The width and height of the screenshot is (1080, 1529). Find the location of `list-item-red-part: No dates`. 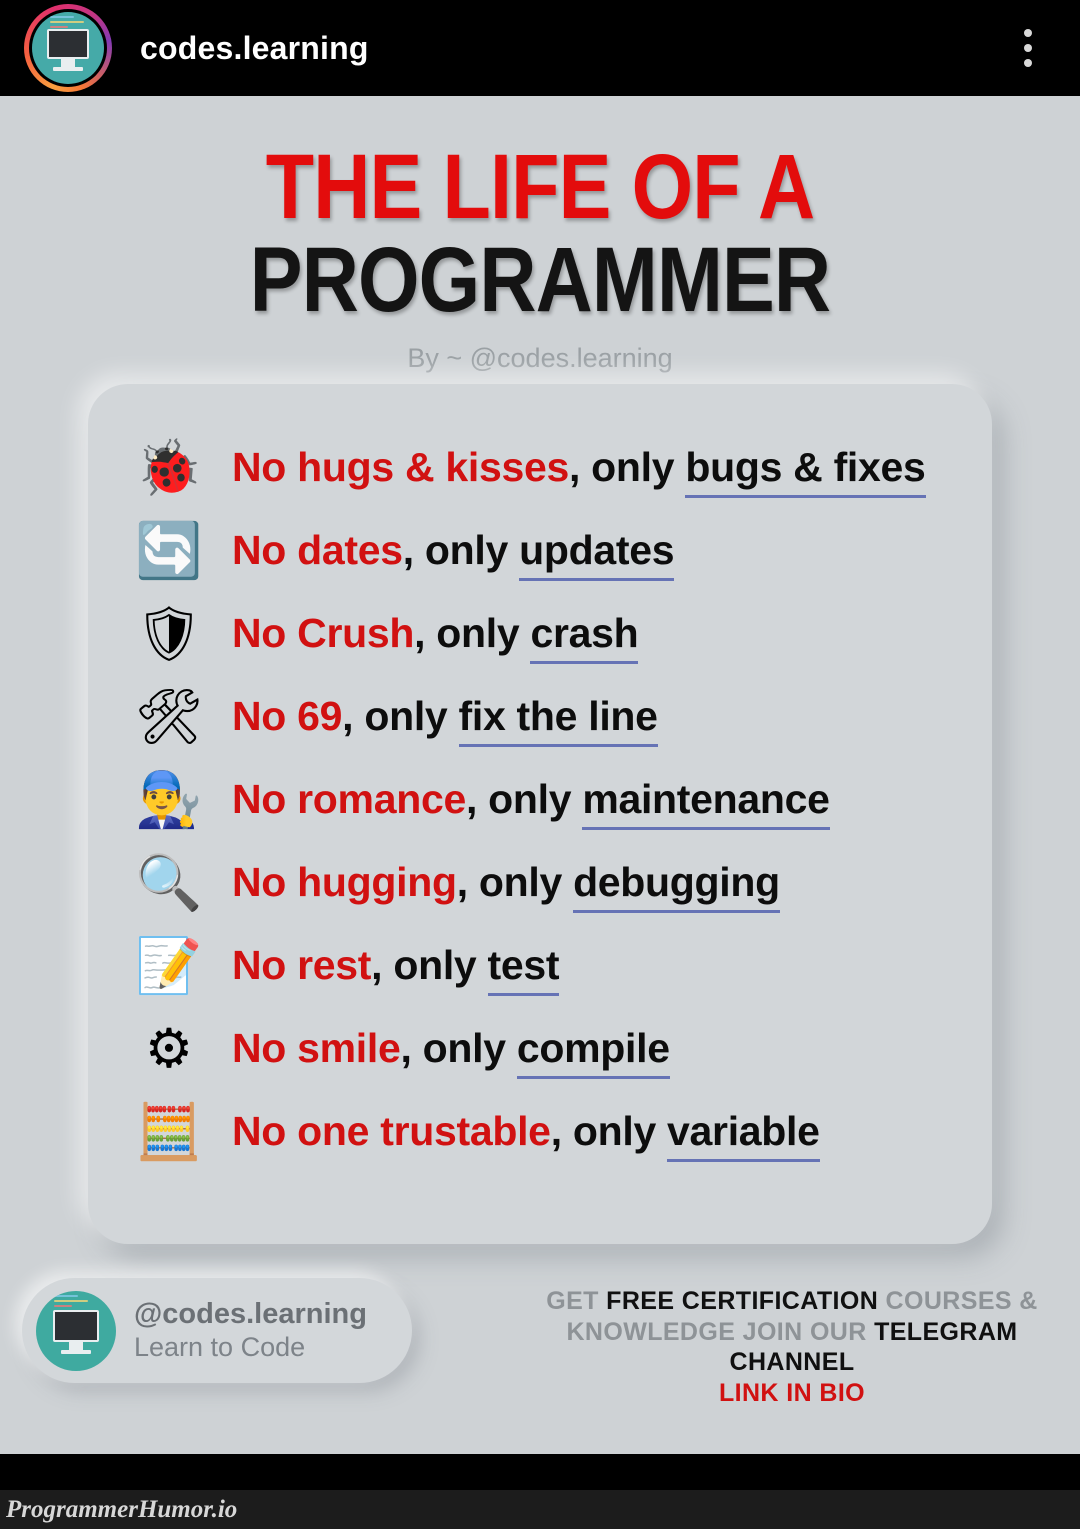

list-item-red-part: No dates is located at coordinates (317, 550).